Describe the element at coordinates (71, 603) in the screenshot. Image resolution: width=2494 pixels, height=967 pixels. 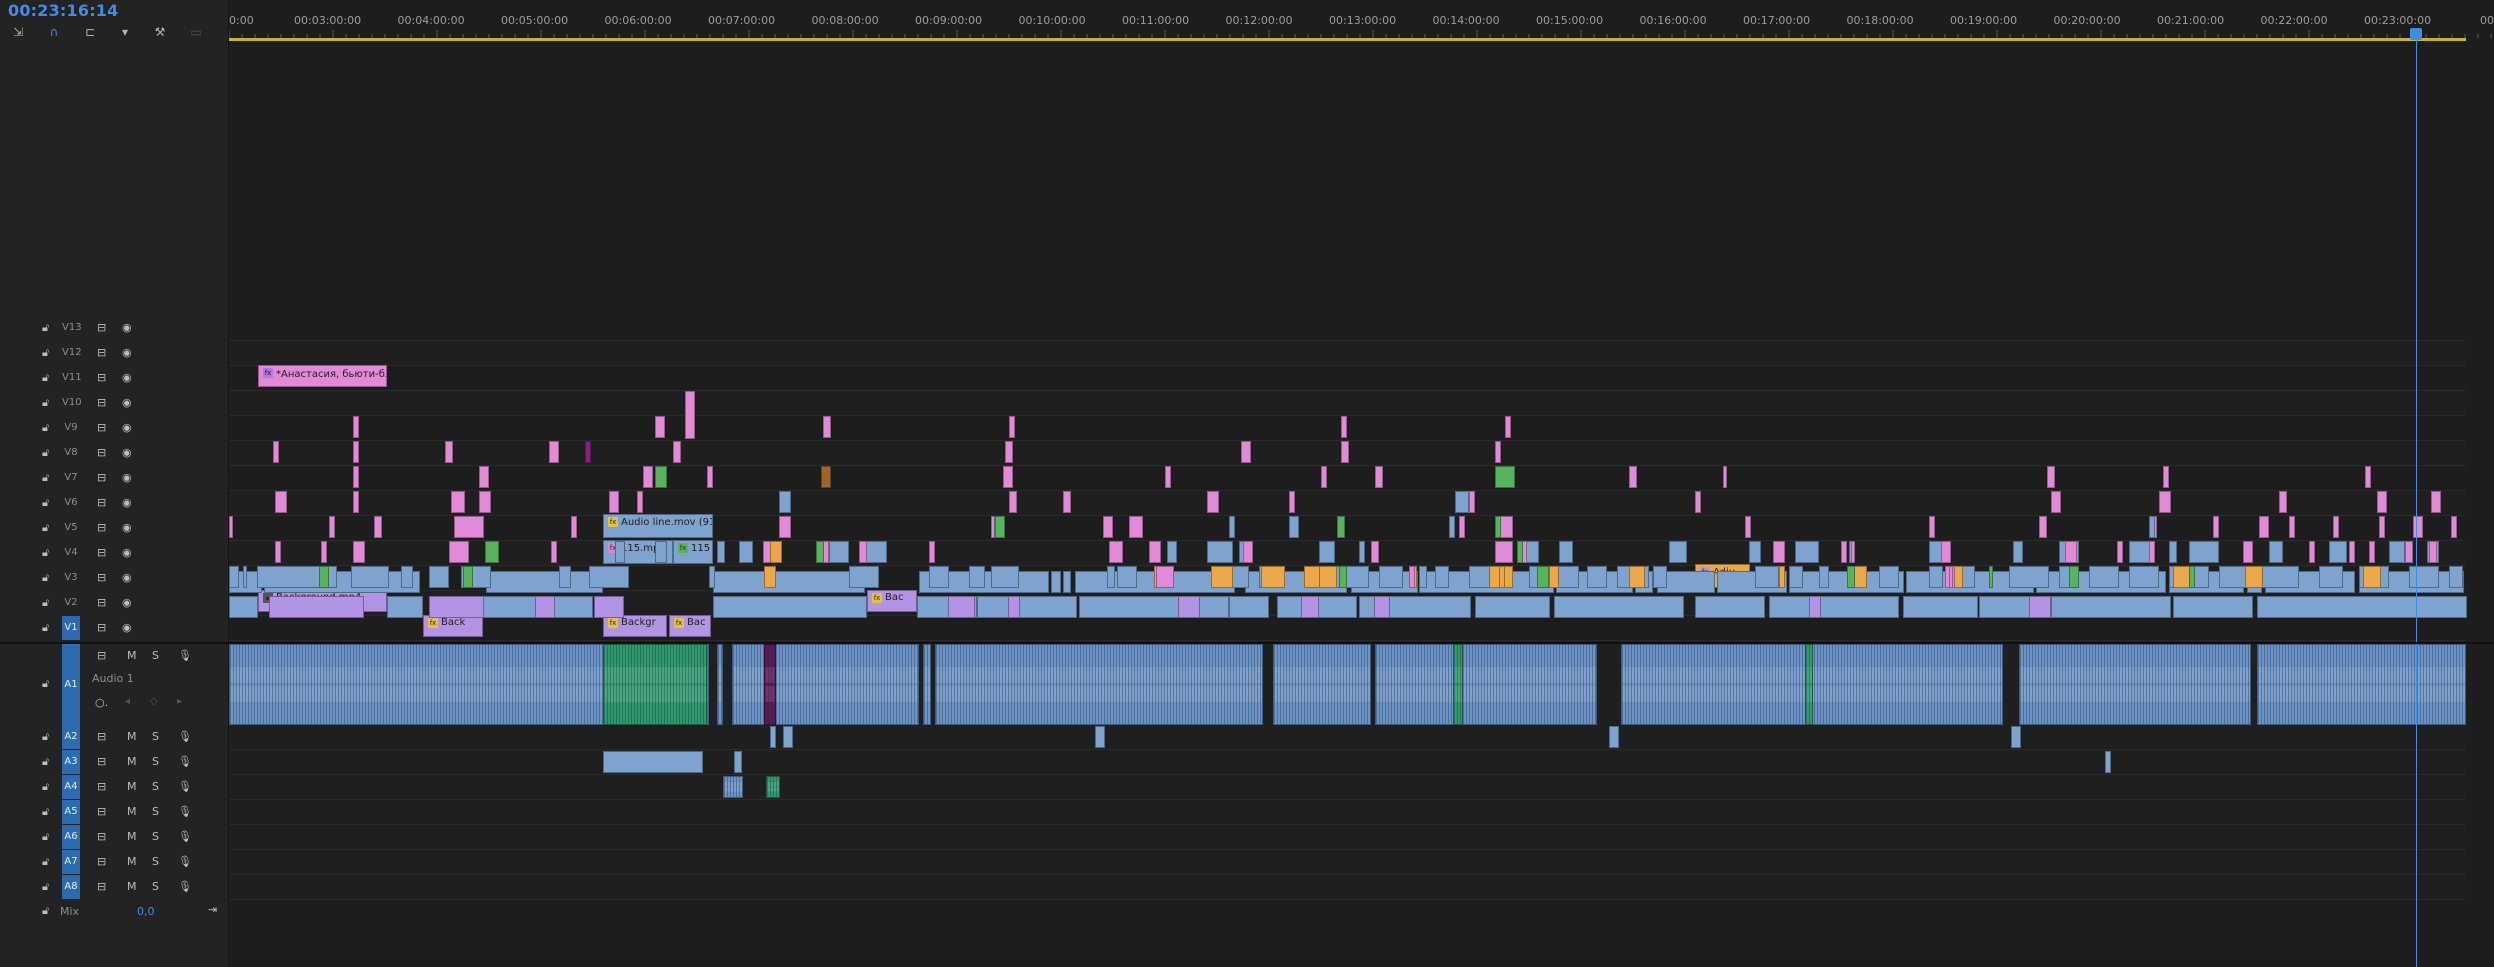
I see `track-label: V2` at that location.